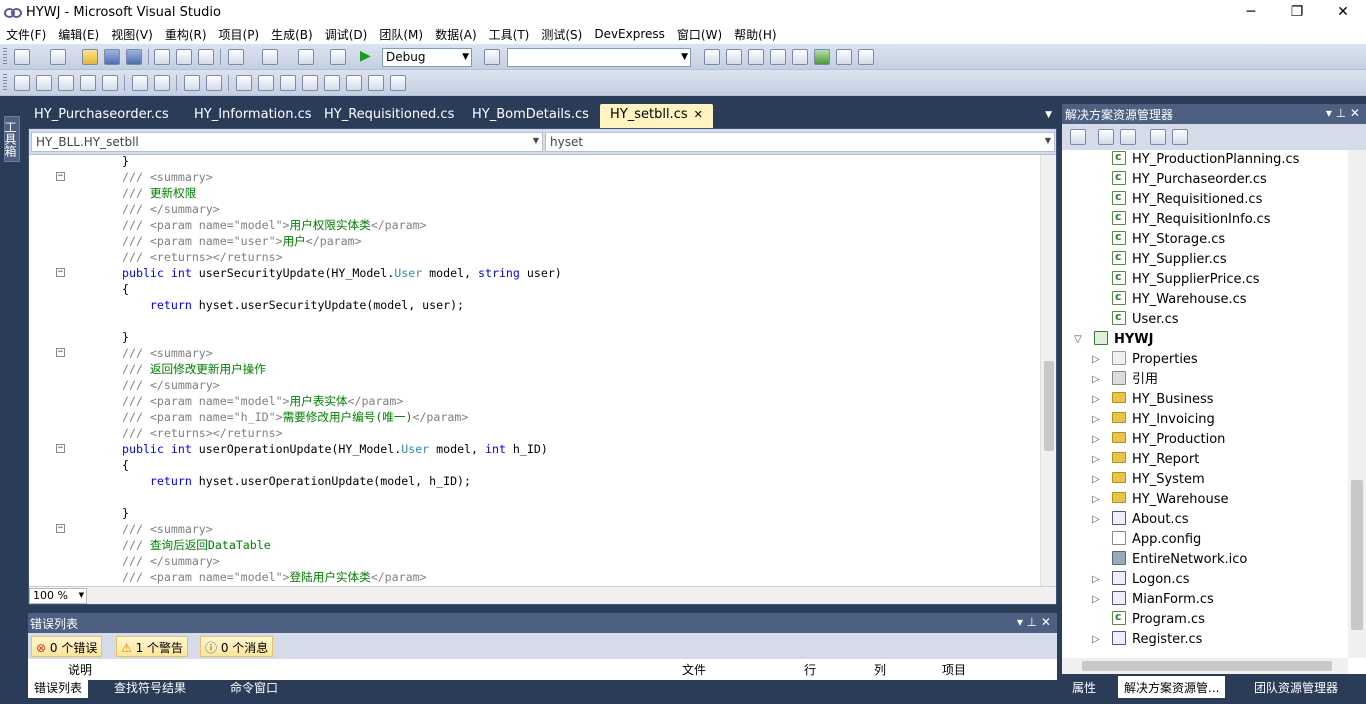  I want to click on tree-item: HYWJ, so click(1123, 340).